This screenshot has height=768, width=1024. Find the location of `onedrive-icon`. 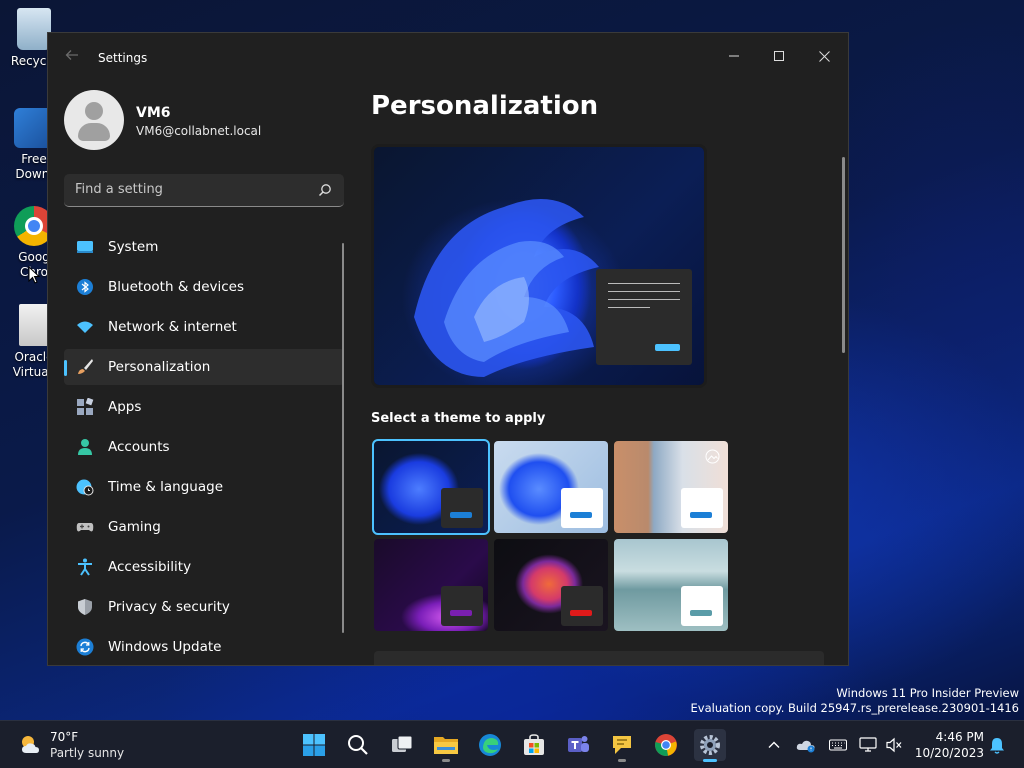

onedrive-icon is located at coordinates (805, 746).